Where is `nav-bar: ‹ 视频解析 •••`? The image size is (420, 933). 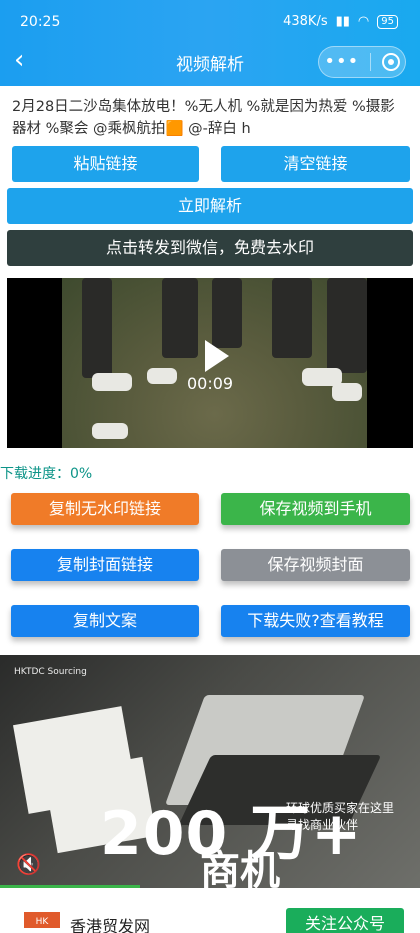 nav-bar: ‹ 视频解析 ••• is located at coordinates (210, 62).